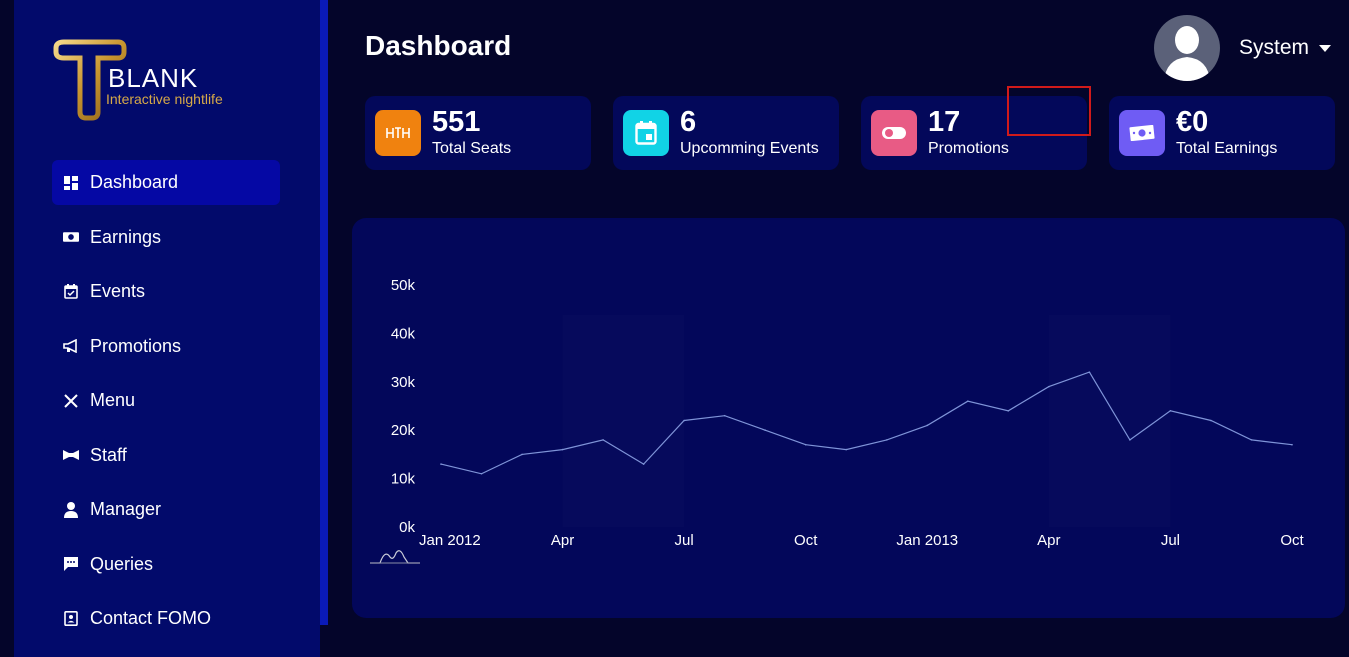  What do you see at coordinates (407, 527) in the screenshot?
I see `y-tick-label: 0k` at bounding box center [407, 527].